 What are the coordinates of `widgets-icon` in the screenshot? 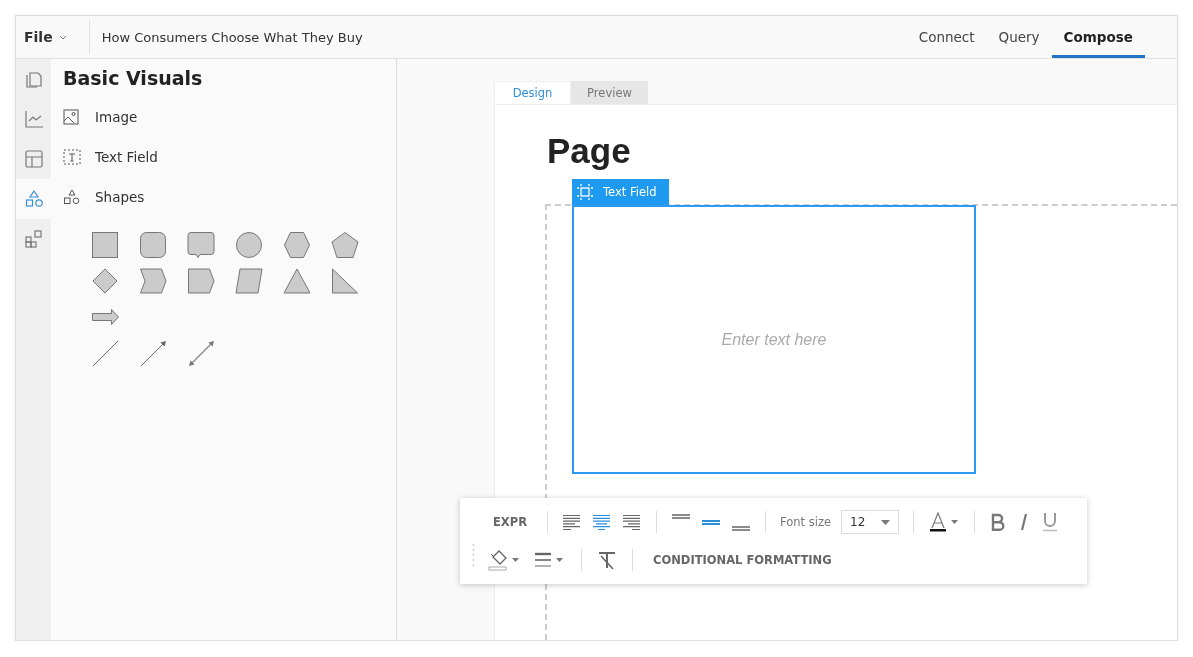 It's located at (33, 239).